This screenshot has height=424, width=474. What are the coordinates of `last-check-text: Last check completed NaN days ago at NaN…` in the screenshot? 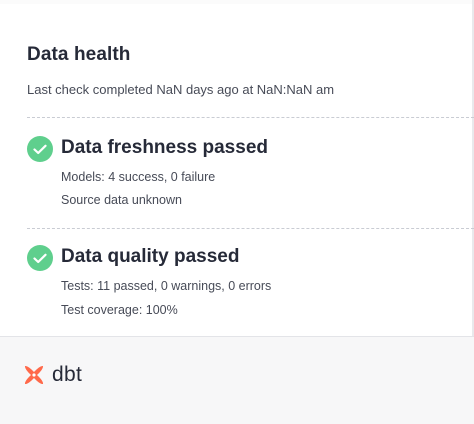 It's located at (181, 89).